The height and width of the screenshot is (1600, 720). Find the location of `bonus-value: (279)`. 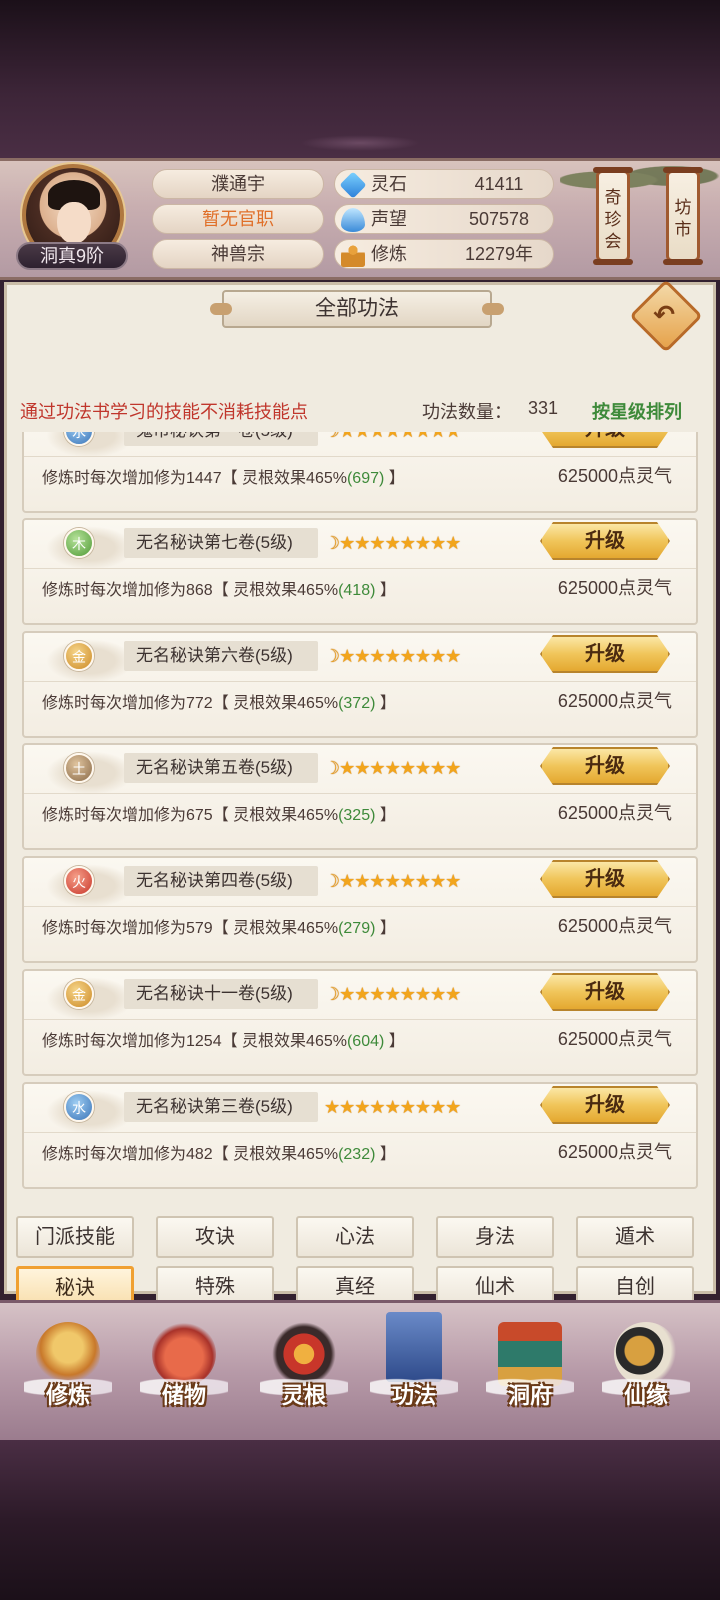

bonus-value: (279) is located at coordinates (357, 928).